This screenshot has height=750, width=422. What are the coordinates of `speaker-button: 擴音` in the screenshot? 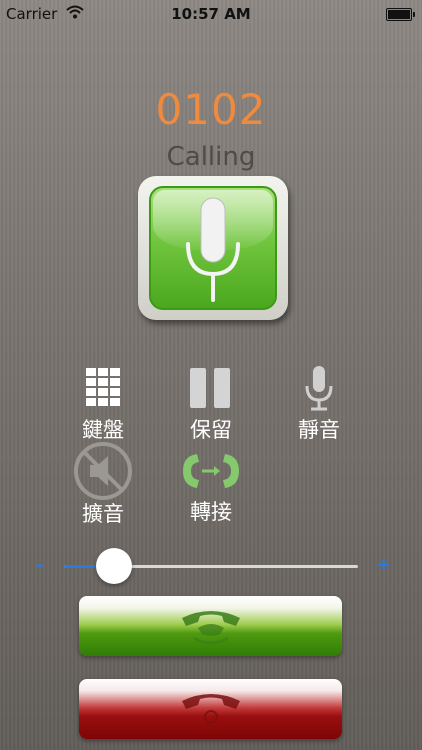 It's located at (103, 485).